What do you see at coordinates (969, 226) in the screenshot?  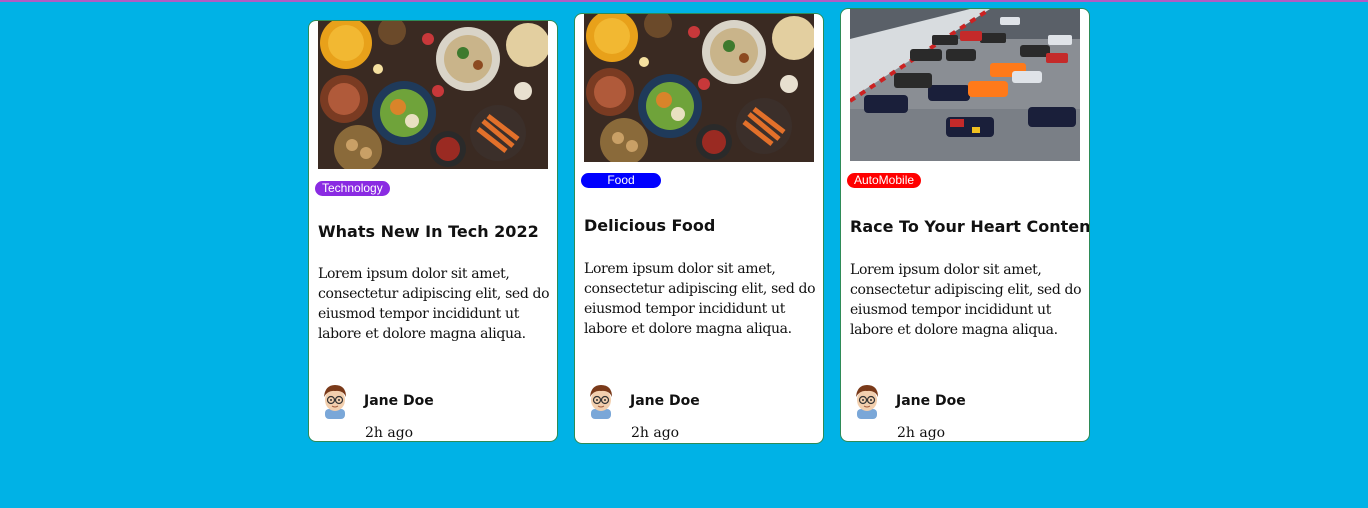 I see `card-title: Race To Your Heart Content` at bounding box center [969, 226].